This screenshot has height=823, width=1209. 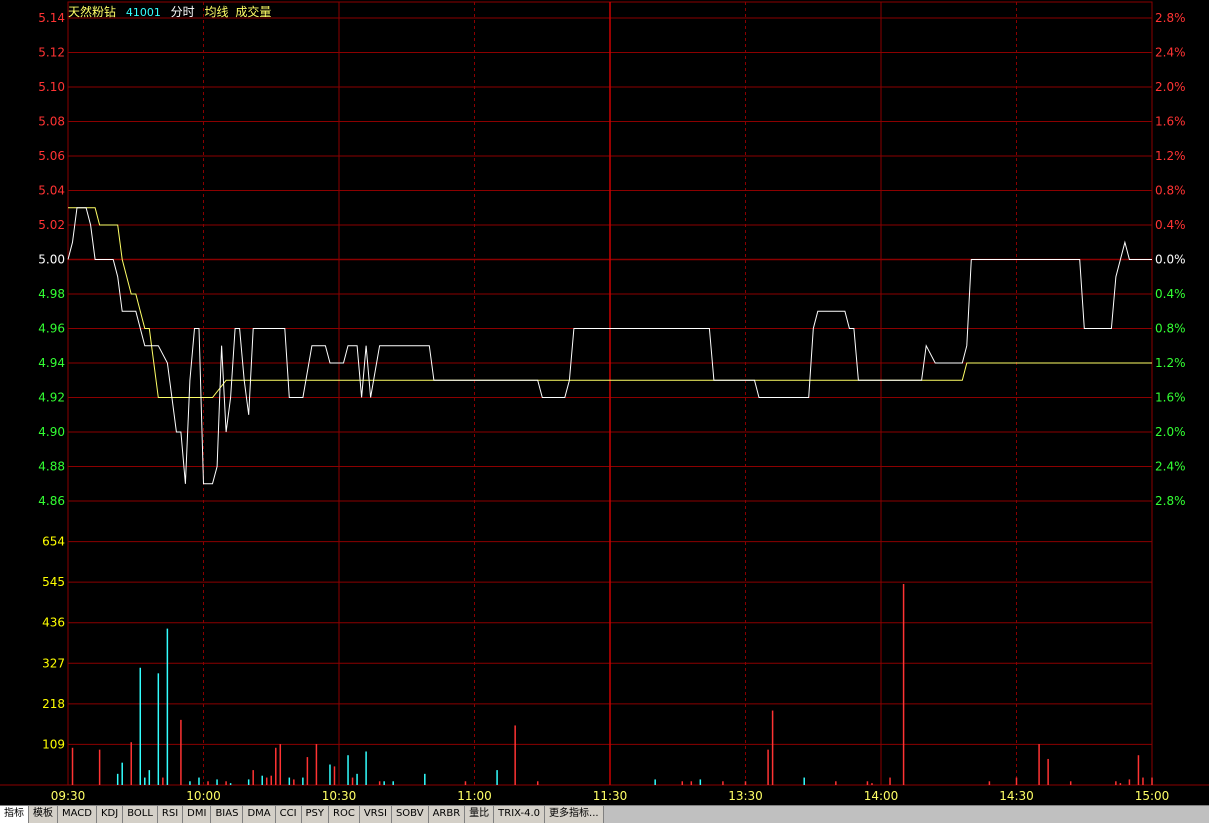 I want to click on price-tick-label: 5.02, so click(x=51, y=225).